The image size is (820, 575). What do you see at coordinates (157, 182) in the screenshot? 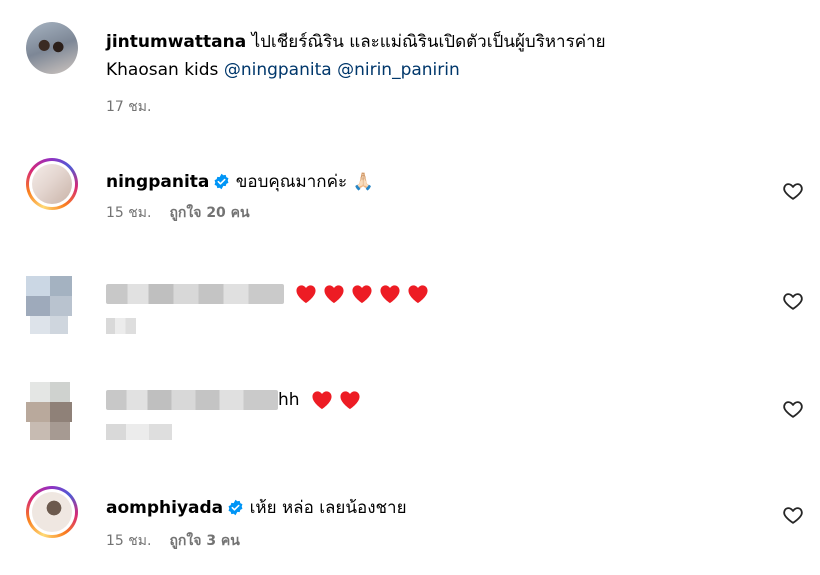
I see `commenter-username: ningpanita` at bounding box center [157, 182].